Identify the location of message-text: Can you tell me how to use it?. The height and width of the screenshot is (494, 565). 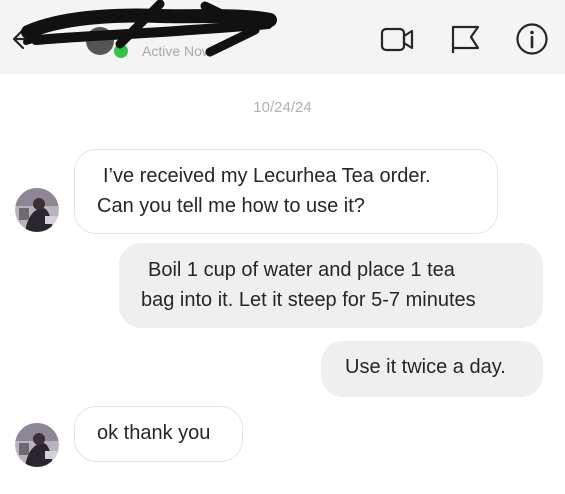
(231, 206).